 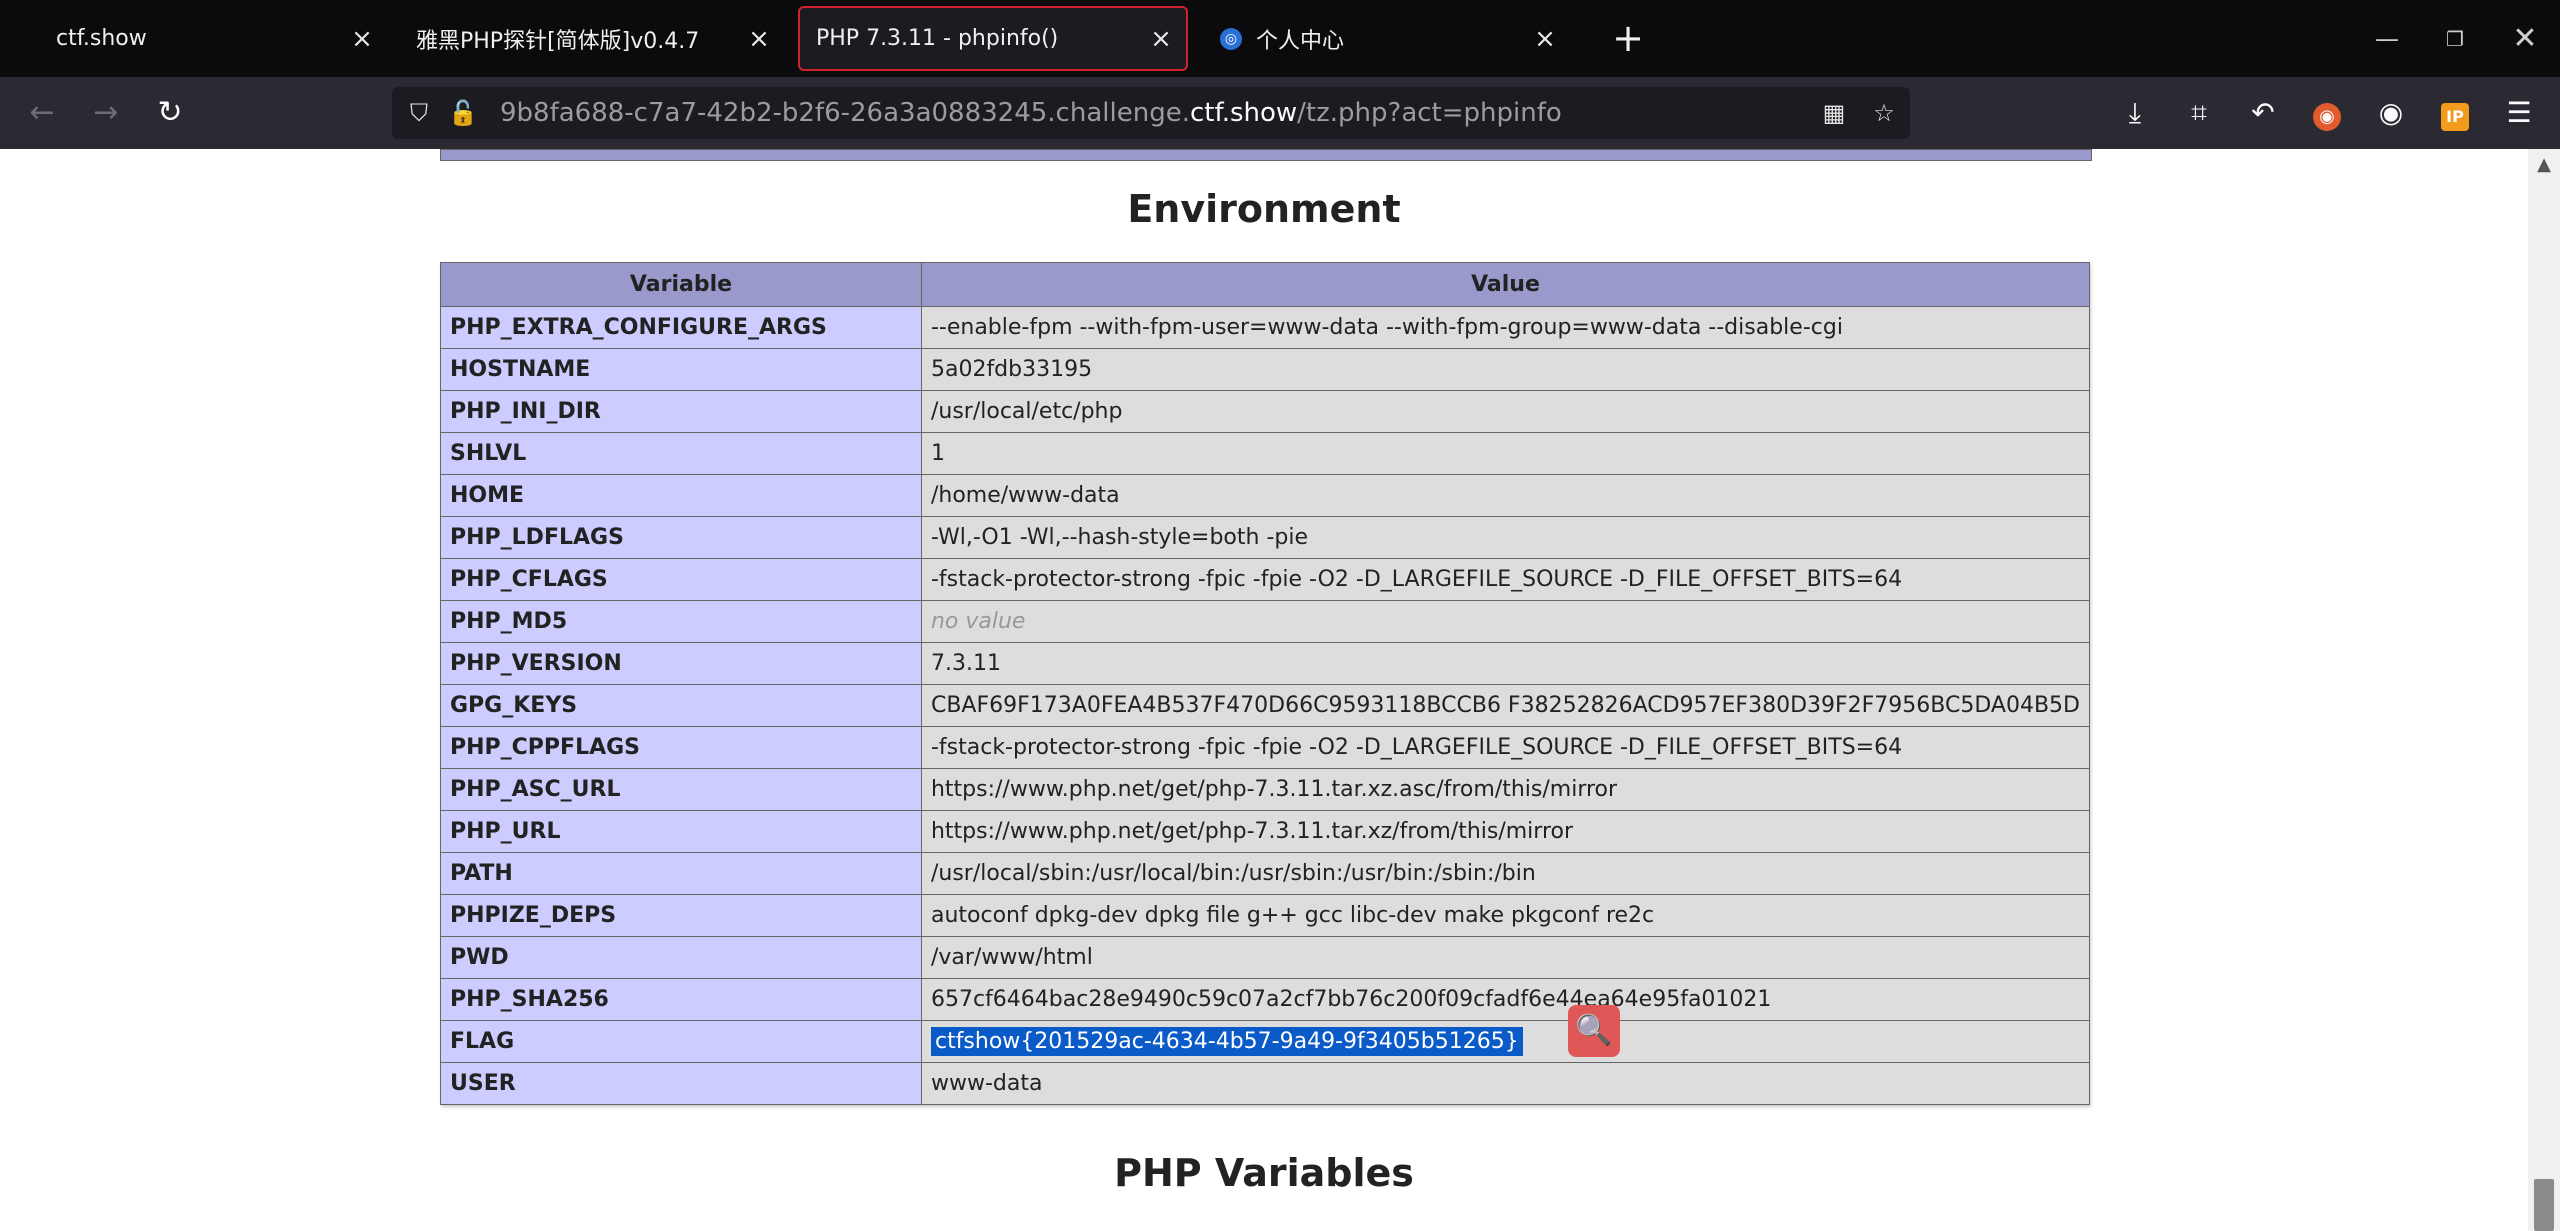 I want to click on variable-name-cell: PHP_CPPFLAGS, so click(x=681, y=747).